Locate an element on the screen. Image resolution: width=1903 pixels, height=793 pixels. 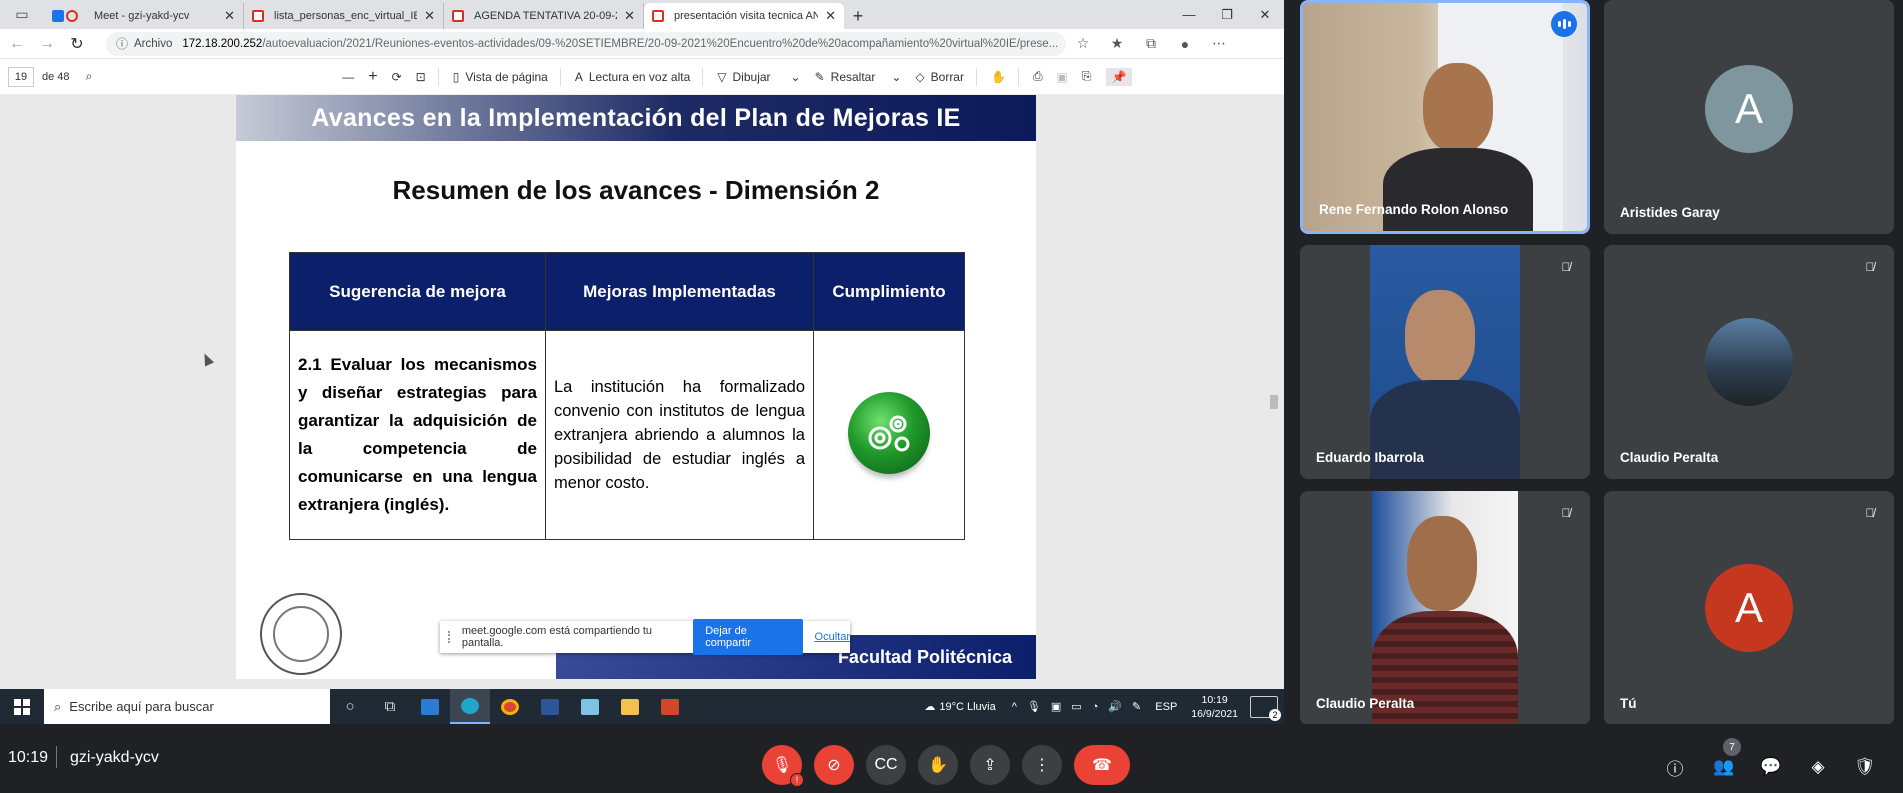
page-number-input: 19 is located at coordinates (21, 76).